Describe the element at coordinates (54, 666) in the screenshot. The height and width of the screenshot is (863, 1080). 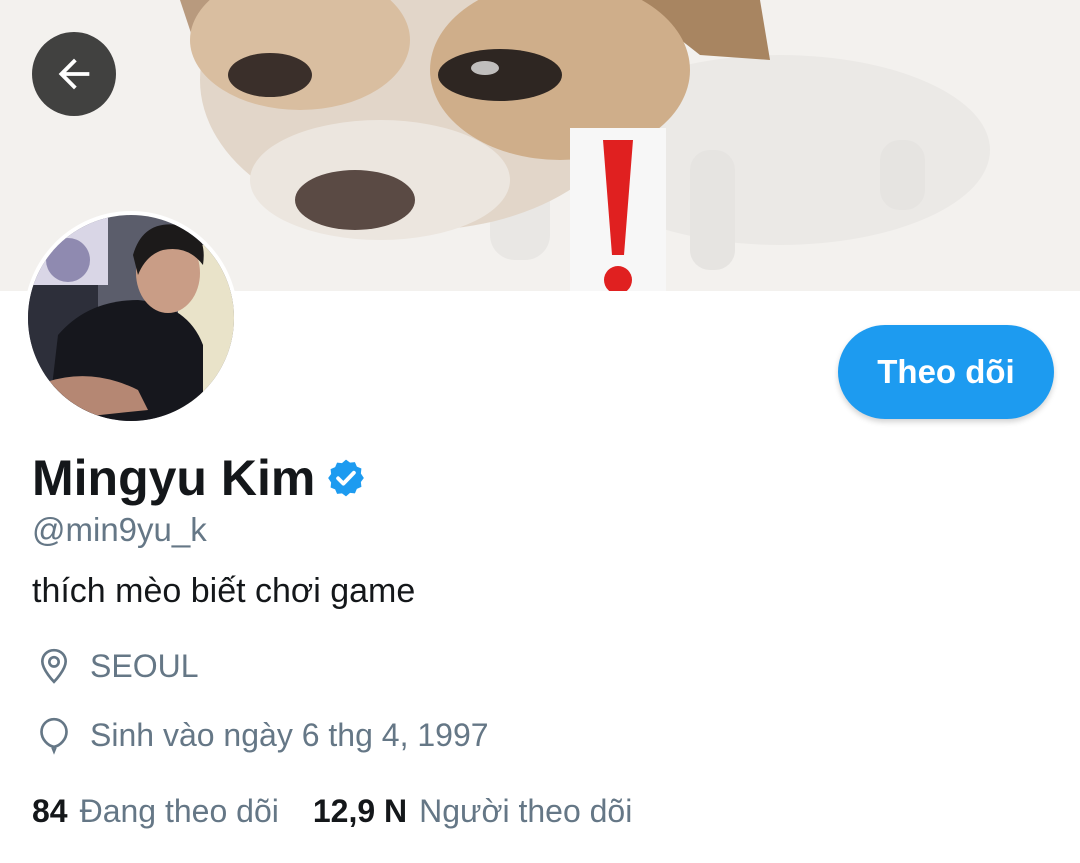
I see `location-pin-icon` at that location.